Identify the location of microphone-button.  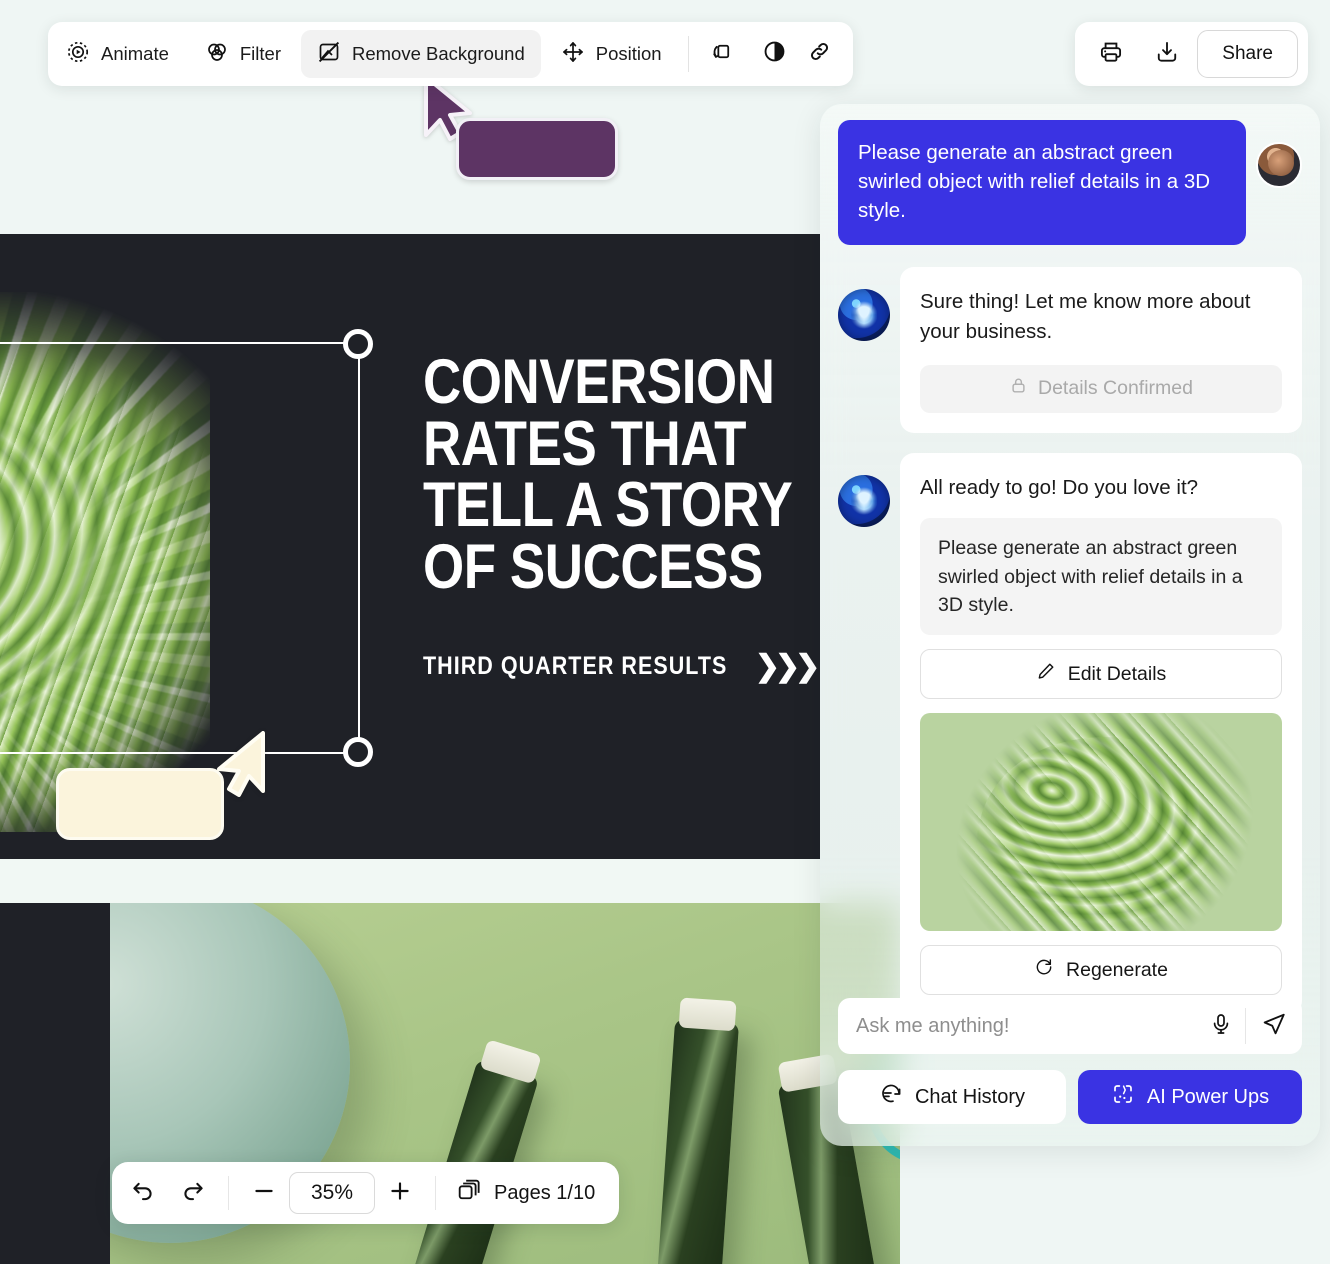
(1221, 1026).